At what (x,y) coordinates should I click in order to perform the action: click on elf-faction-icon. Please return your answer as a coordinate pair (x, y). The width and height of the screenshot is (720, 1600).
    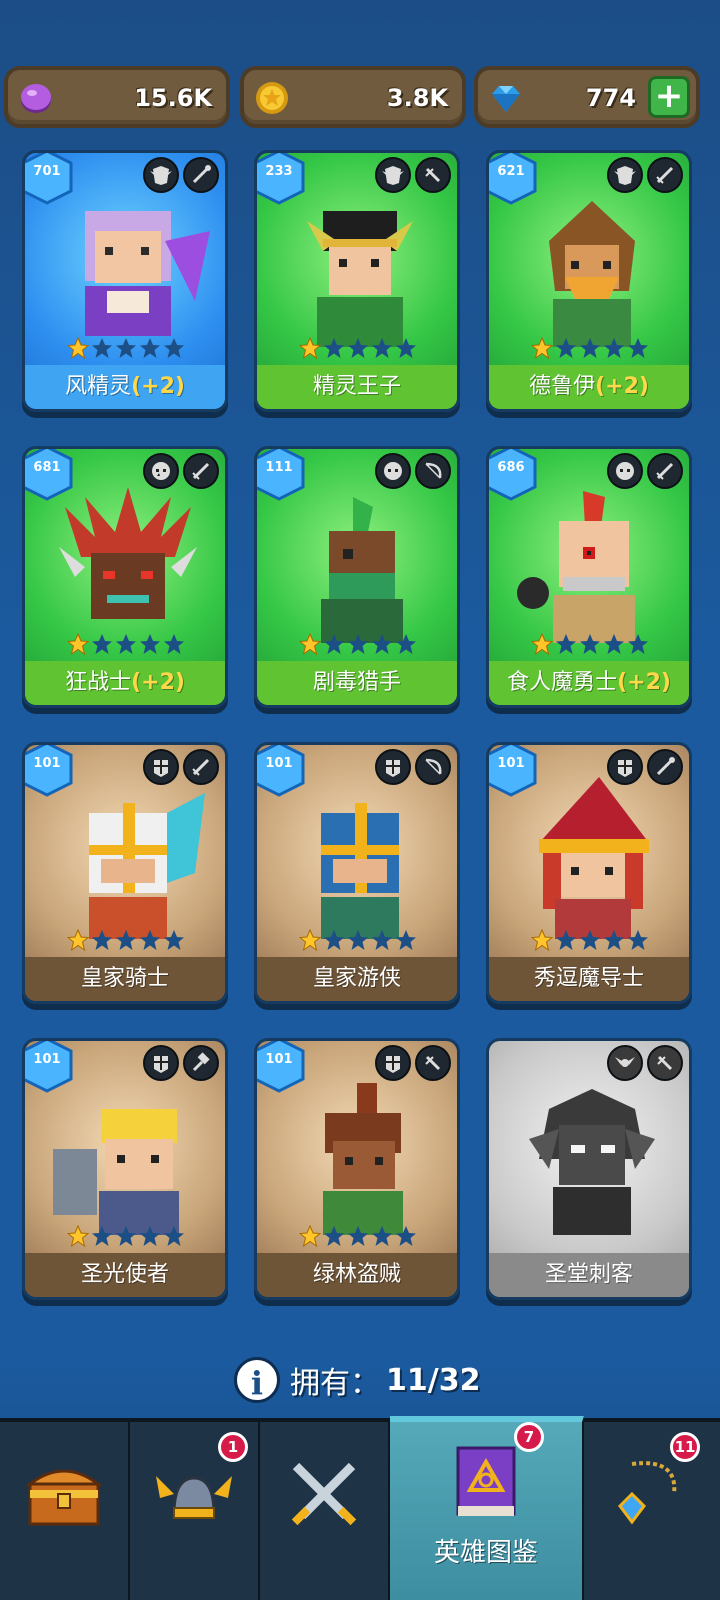
    Looking at the image, I should click on (625, 175).